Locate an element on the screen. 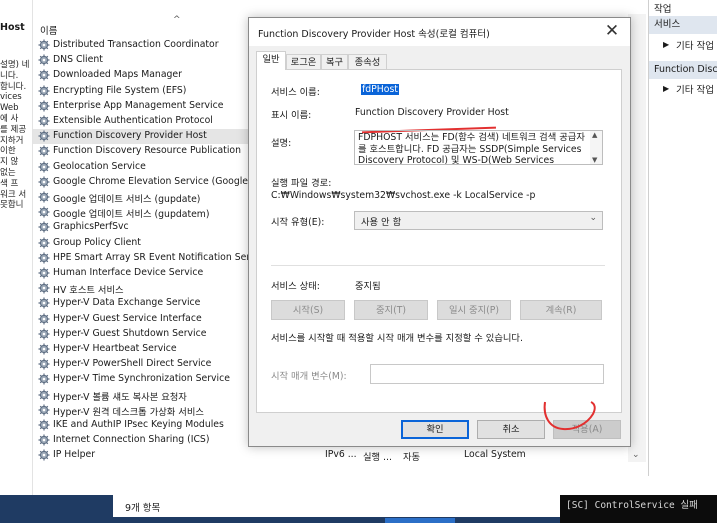 The height and width of the screenshot is (523, 717). column-header-name: 이름 is located at coordinates (48, 30).